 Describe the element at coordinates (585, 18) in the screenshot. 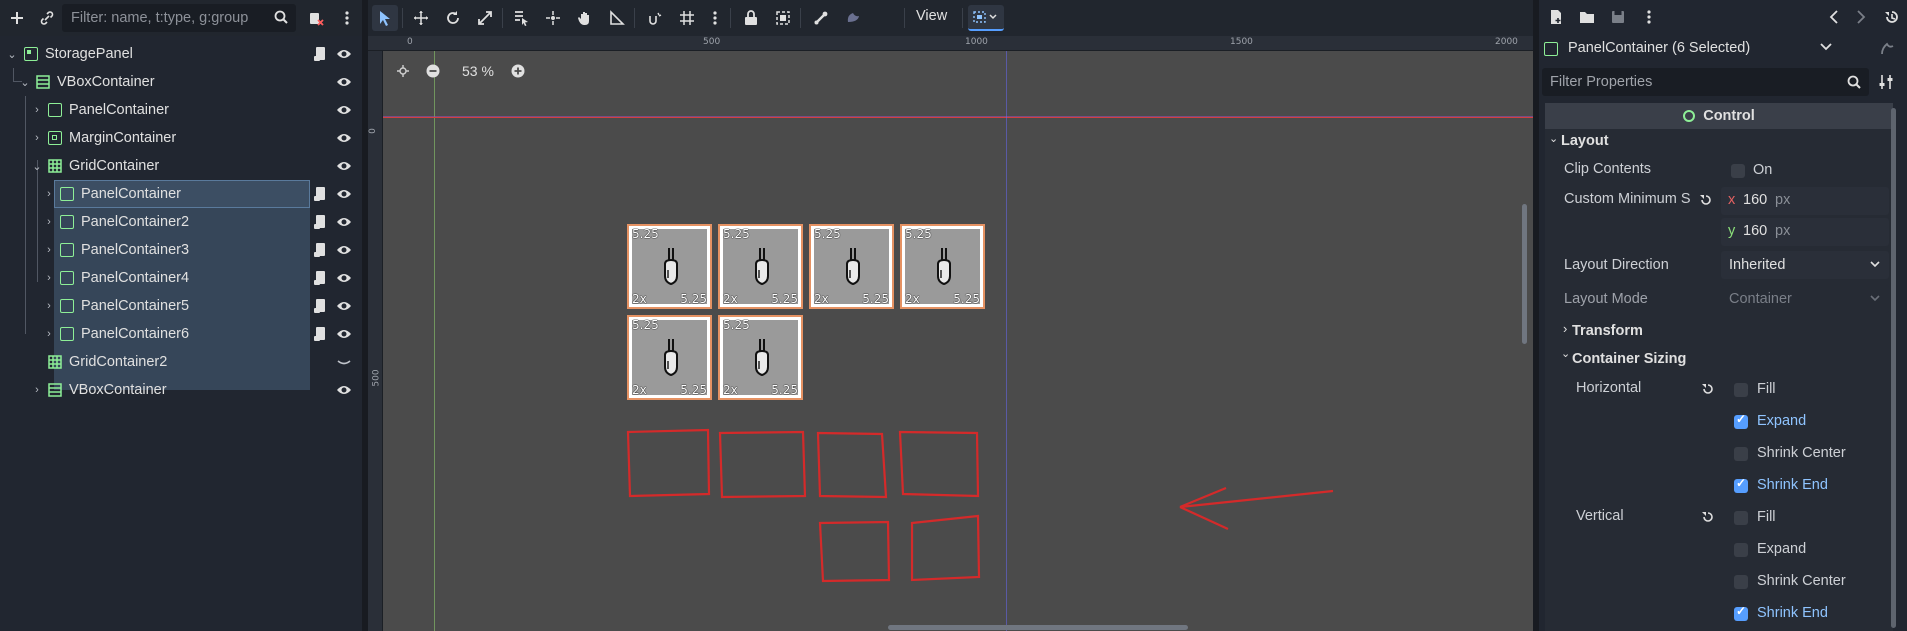

I see `pan-hand-icon` at that location.